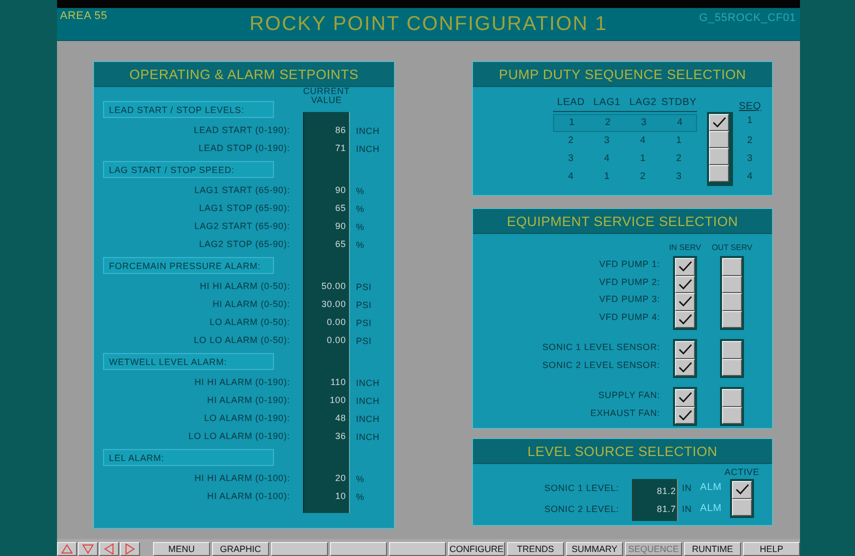  What do you see at coordinates (685, 248) in the screenshot?
I see `column-heading: IN SERV` at bounding box center [685, 248].